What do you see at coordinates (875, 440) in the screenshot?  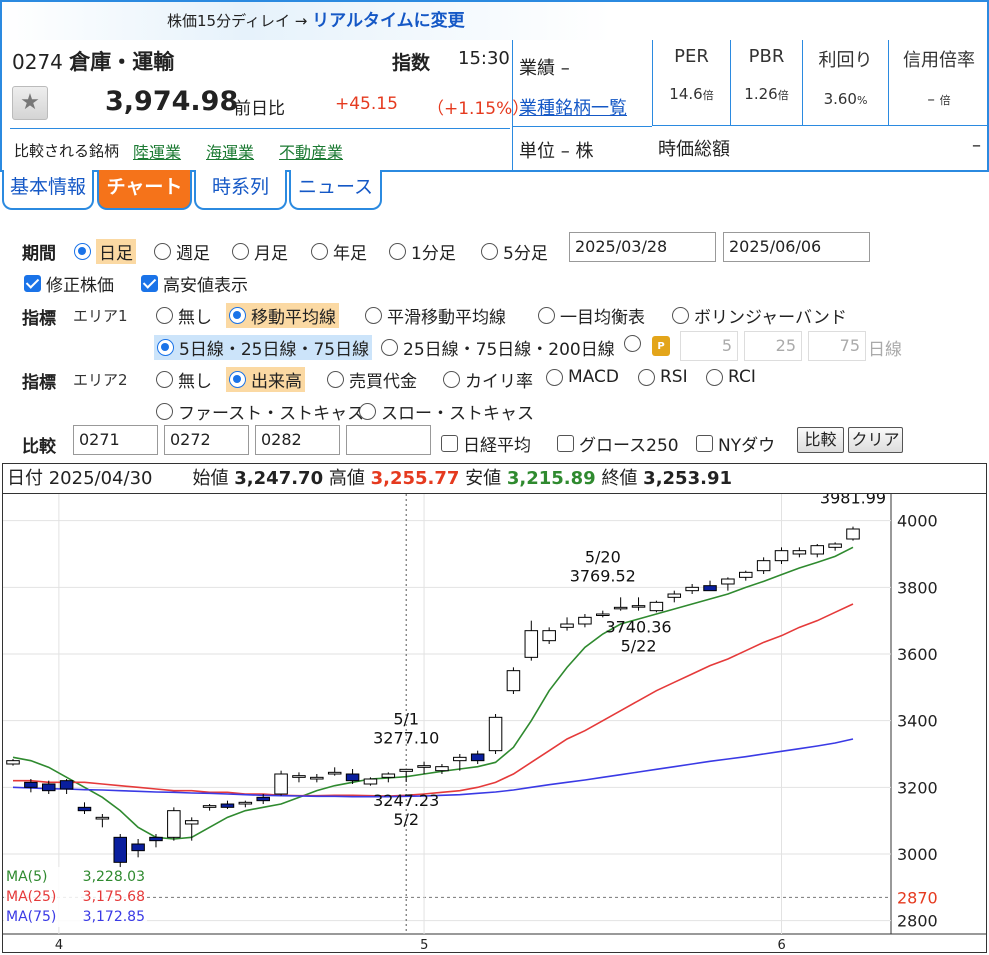 I see `clear-button: クリア` at bounding box center [875, 440].